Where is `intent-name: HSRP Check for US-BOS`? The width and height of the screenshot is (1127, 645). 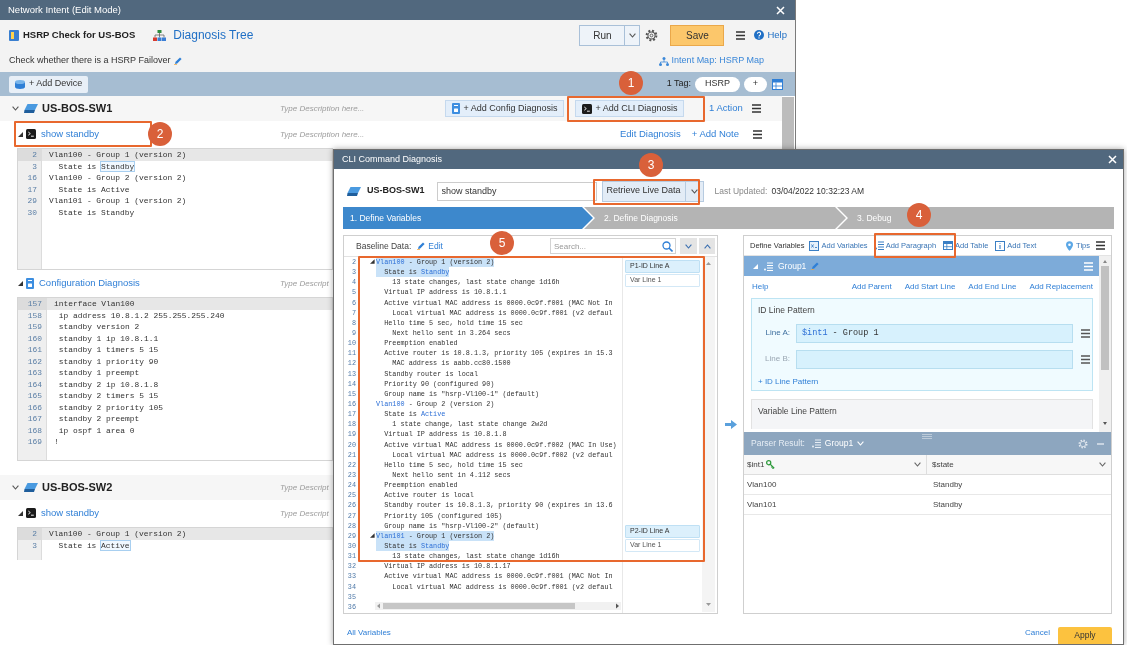 intent-name: HSRP Check for US-BOS is located at coordinates (79, 34).